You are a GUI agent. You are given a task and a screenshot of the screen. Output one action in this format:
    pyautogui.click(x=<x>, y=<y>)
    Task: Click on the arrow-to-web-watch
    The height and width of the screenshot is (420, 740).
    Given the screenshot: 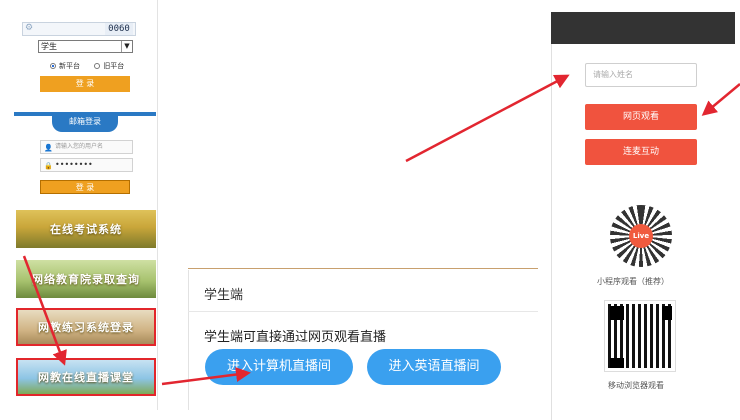 What is the action you would take?
    pyautogui.click(x=720, y=99)
    